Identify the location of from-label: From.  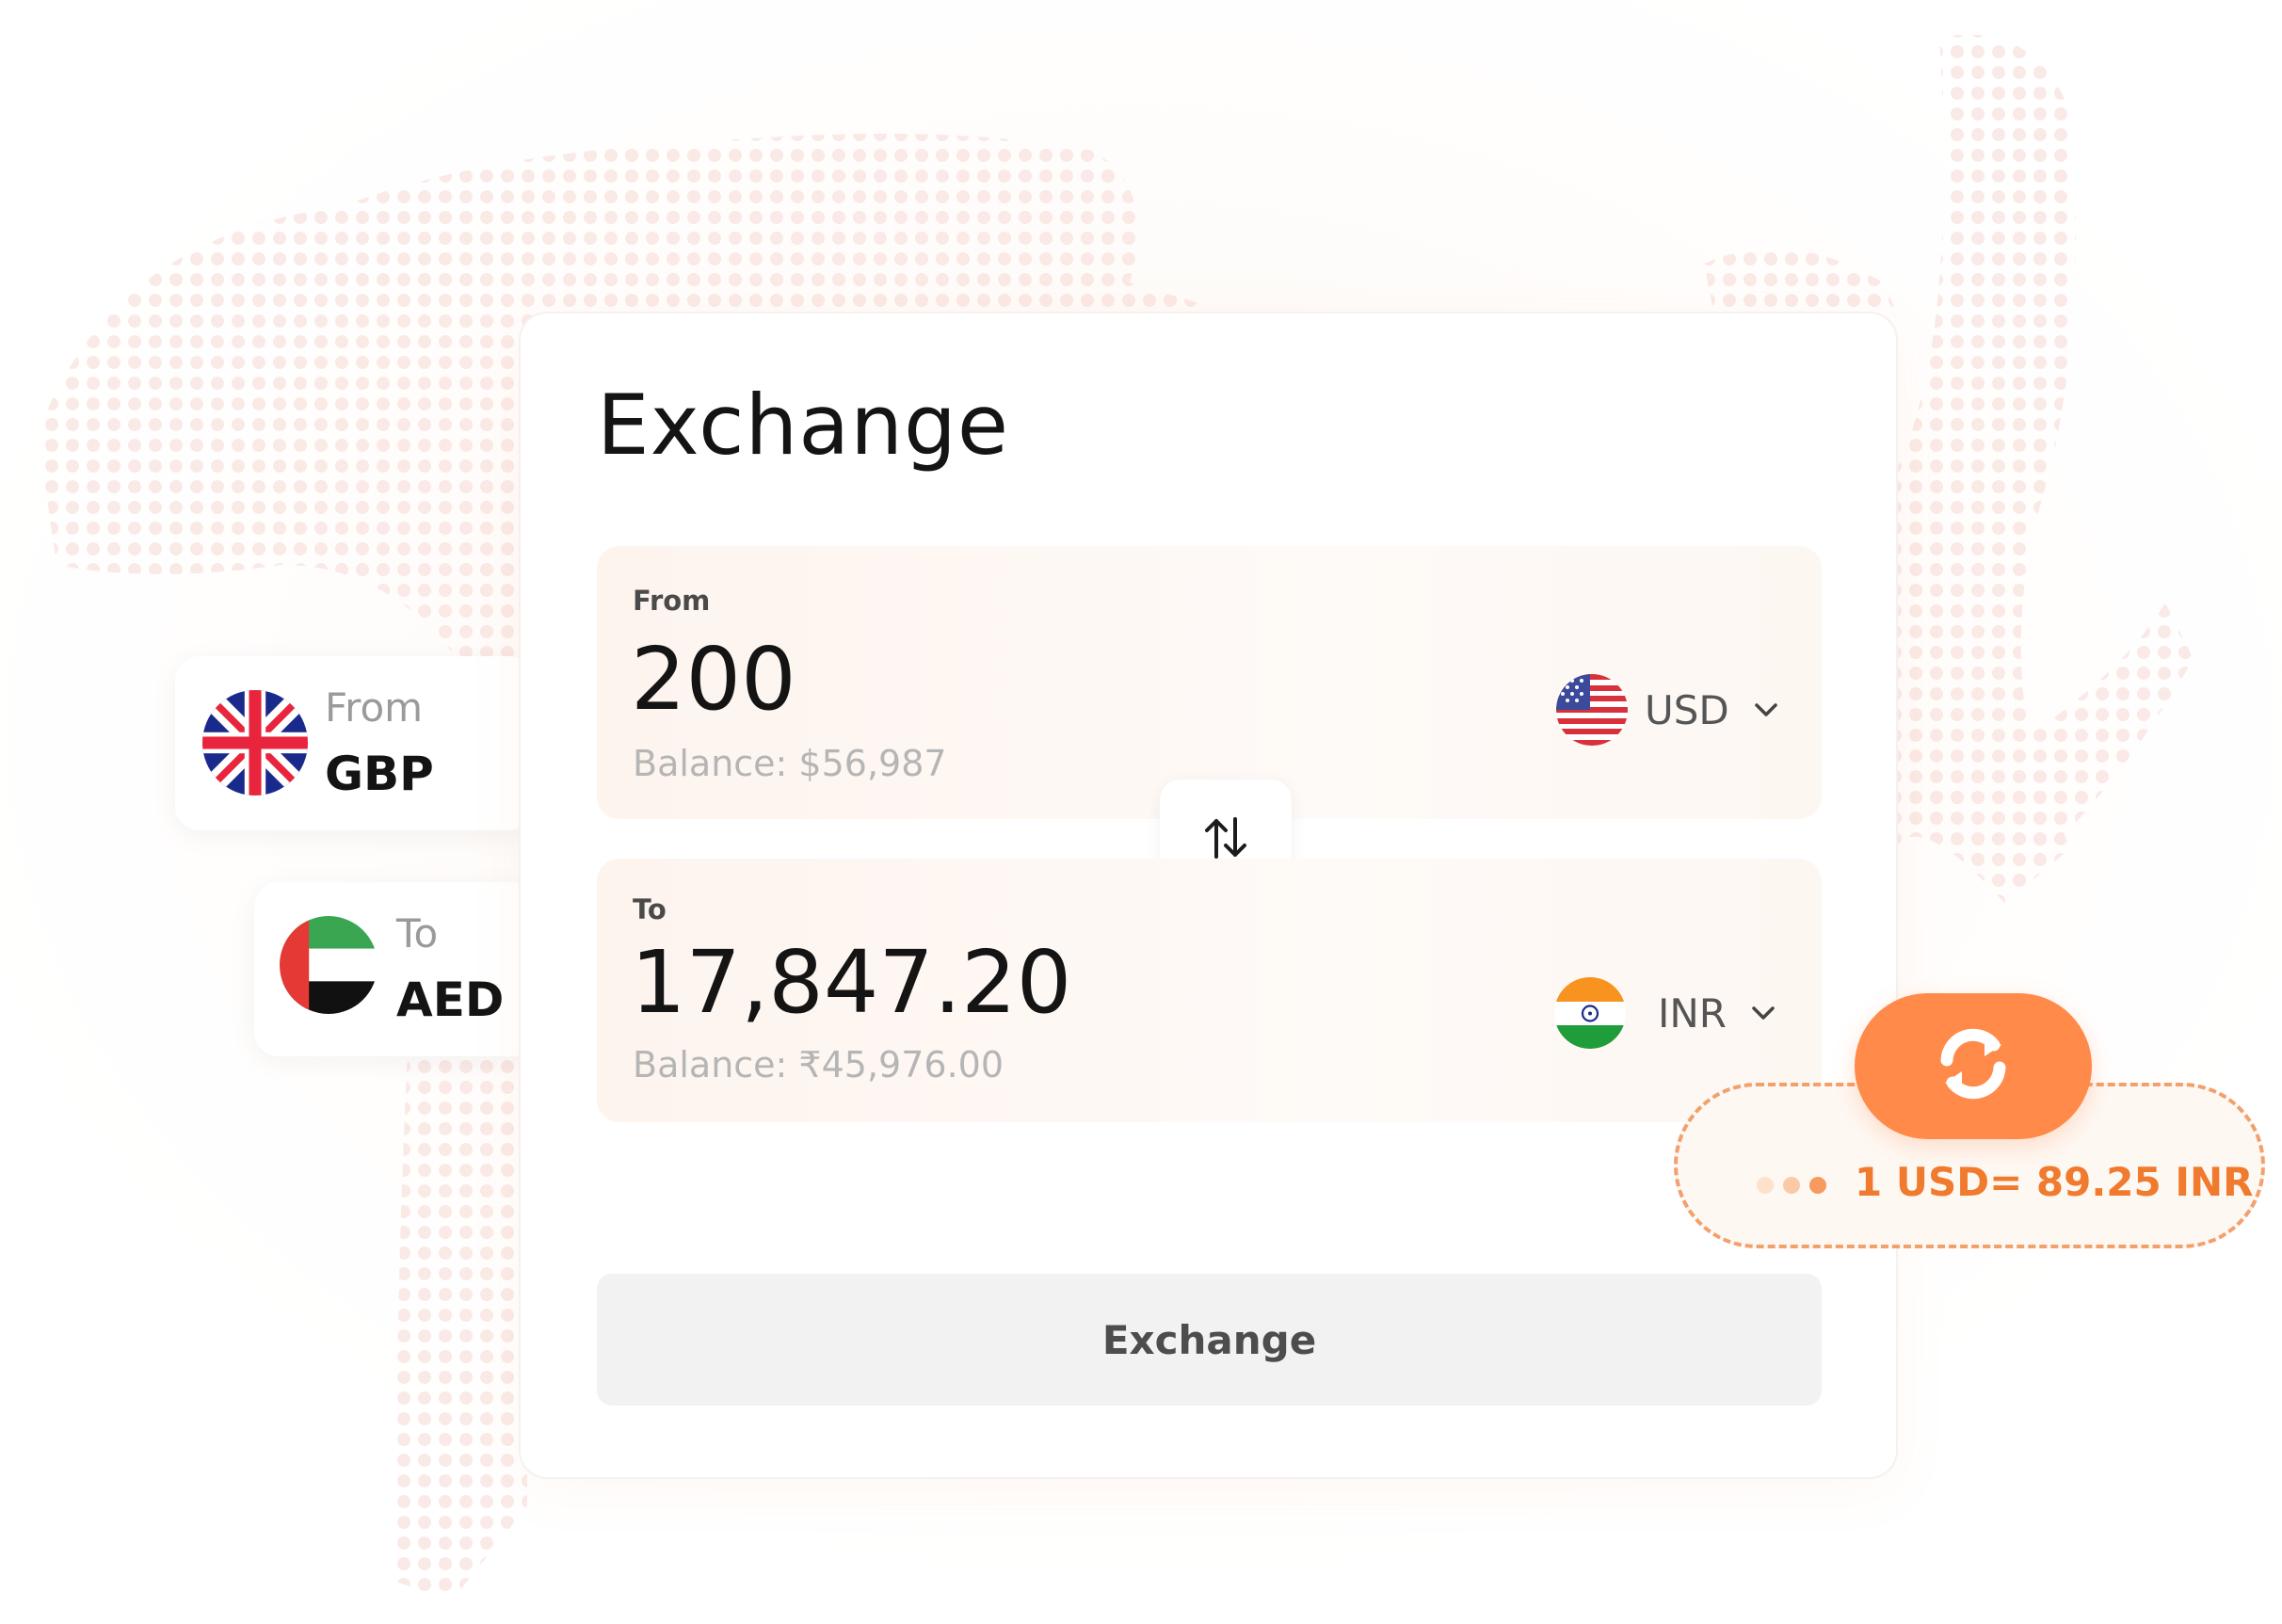
(672, 601).